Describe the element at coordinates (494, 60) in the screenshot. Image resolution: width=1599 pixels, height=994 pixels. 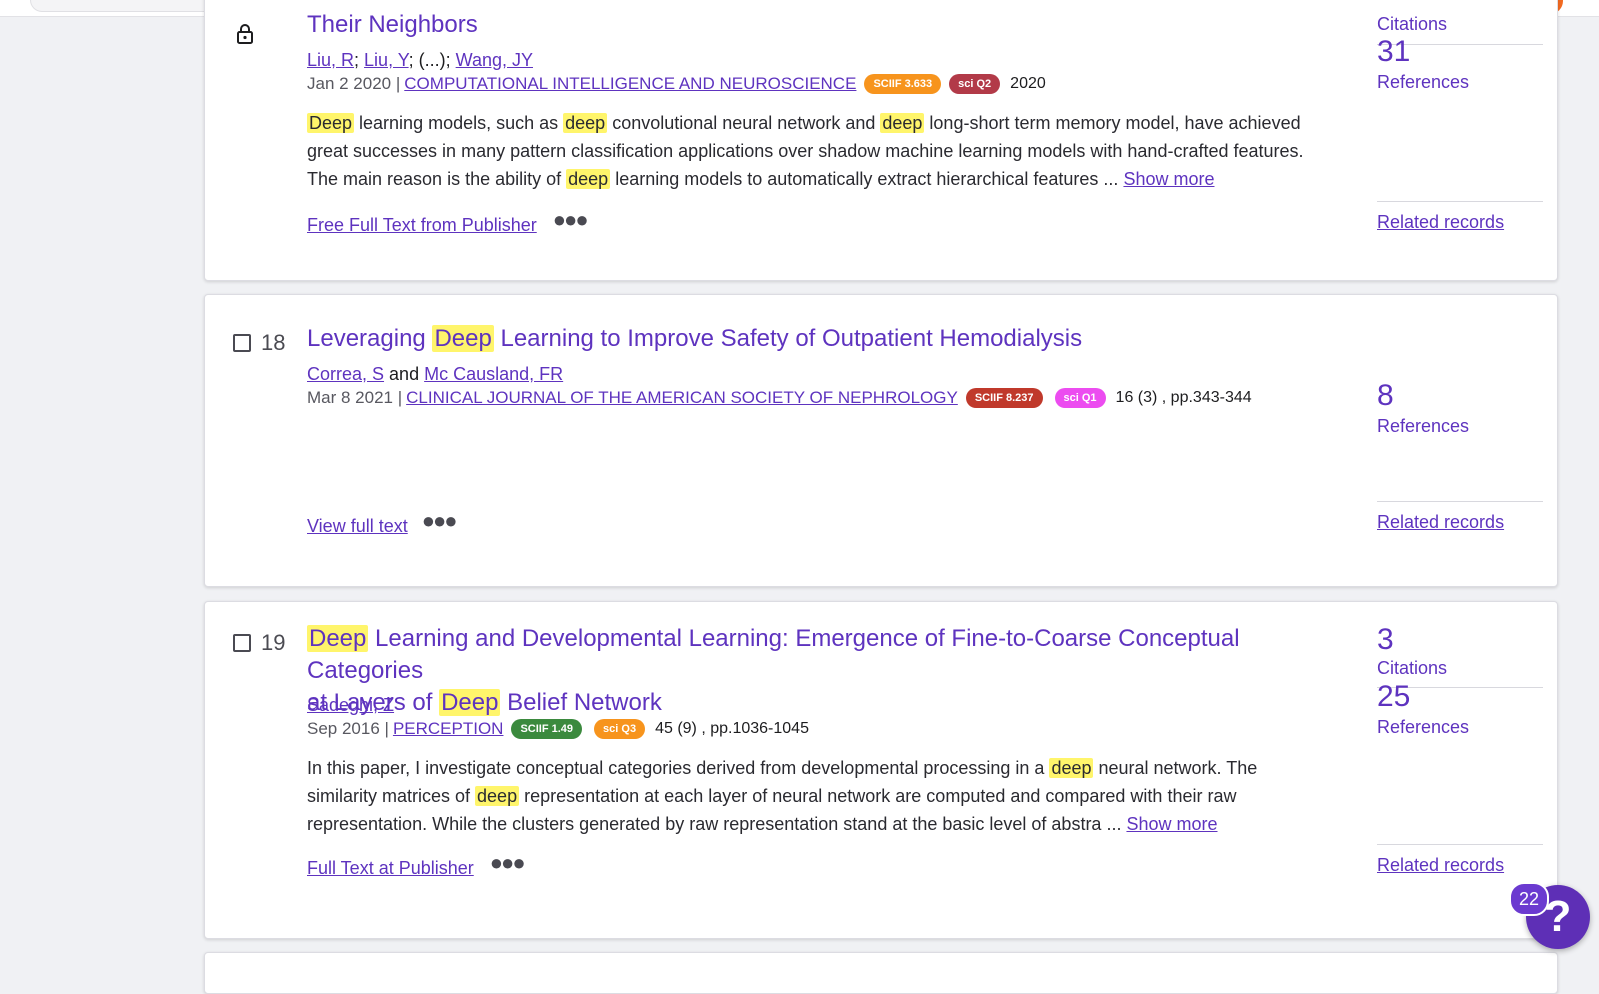
I see `author-link: Wang, JY` at that location.